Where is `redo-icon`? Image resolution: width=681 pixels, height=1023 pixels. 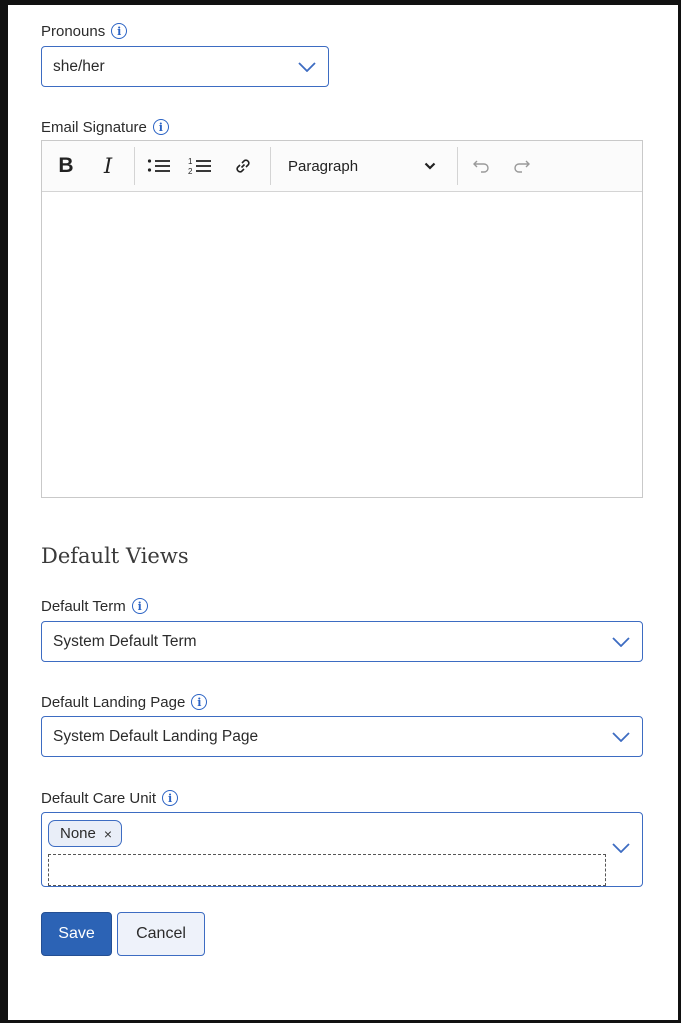 redo-icon is located at coordinates (522, 166).